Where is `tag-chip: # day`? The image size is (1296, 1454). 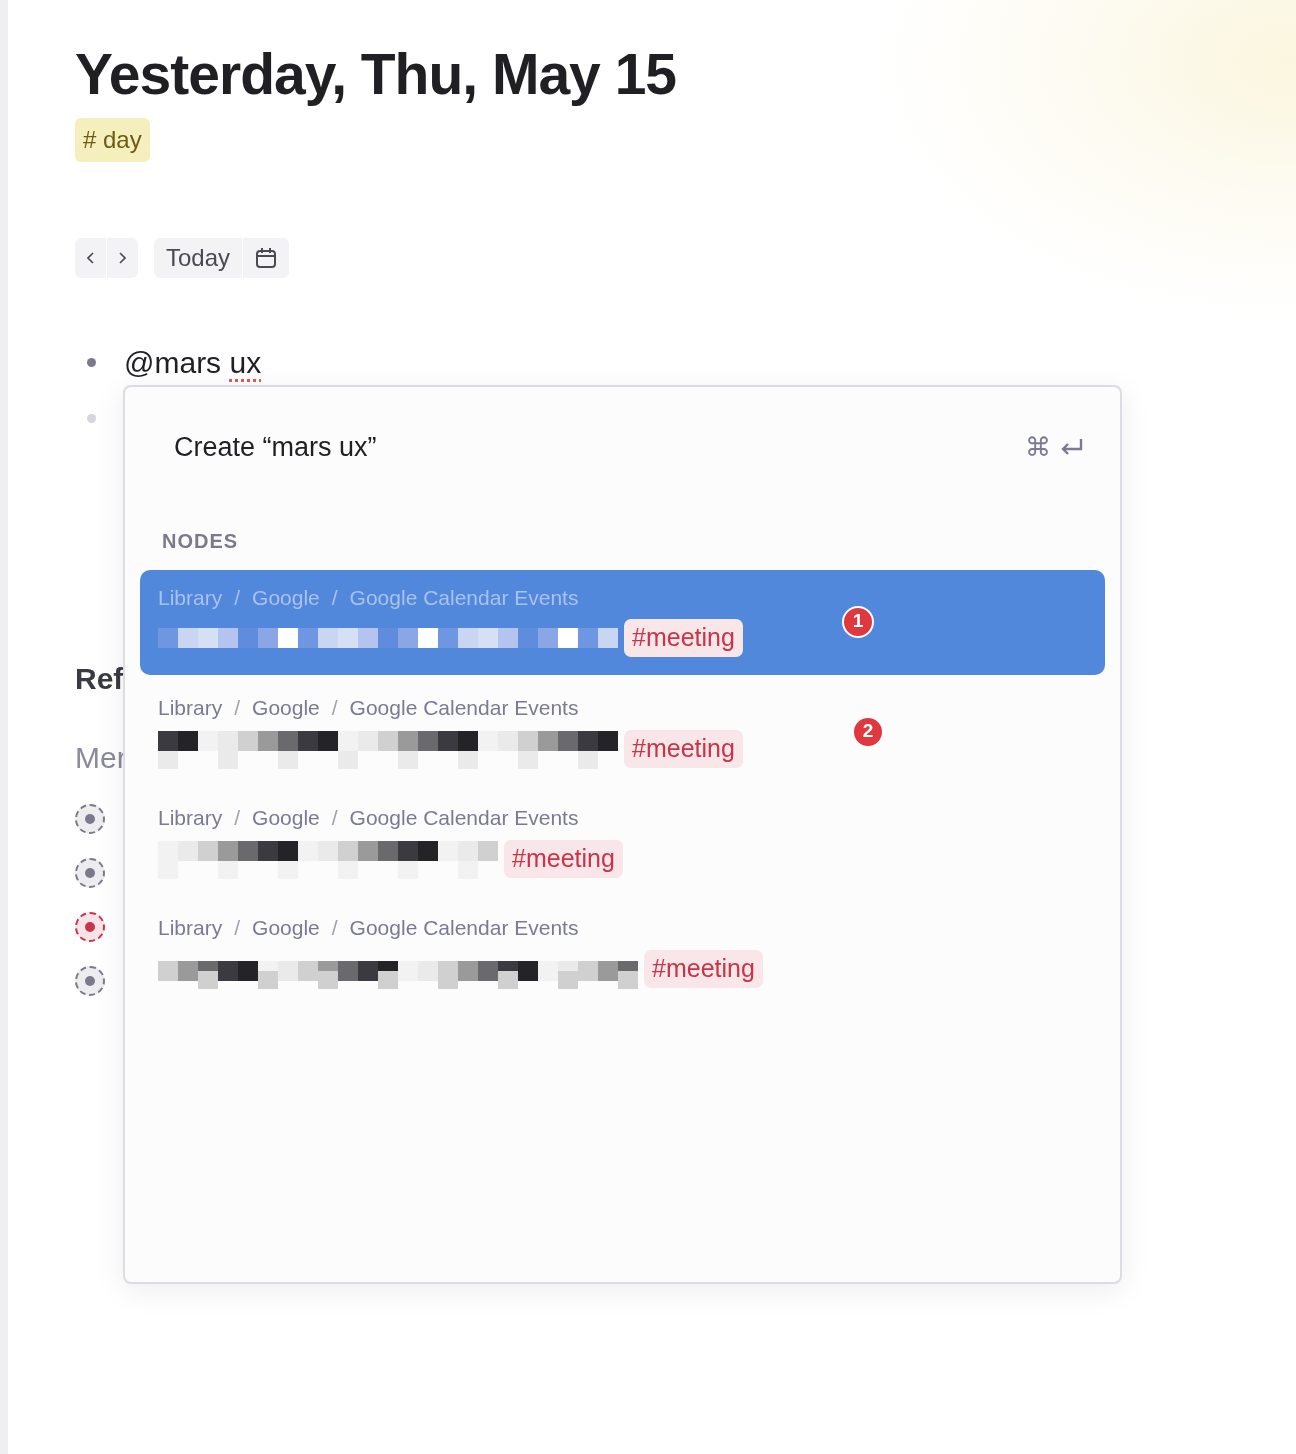 tag-chip: # day is located at coordinates (112, 140).